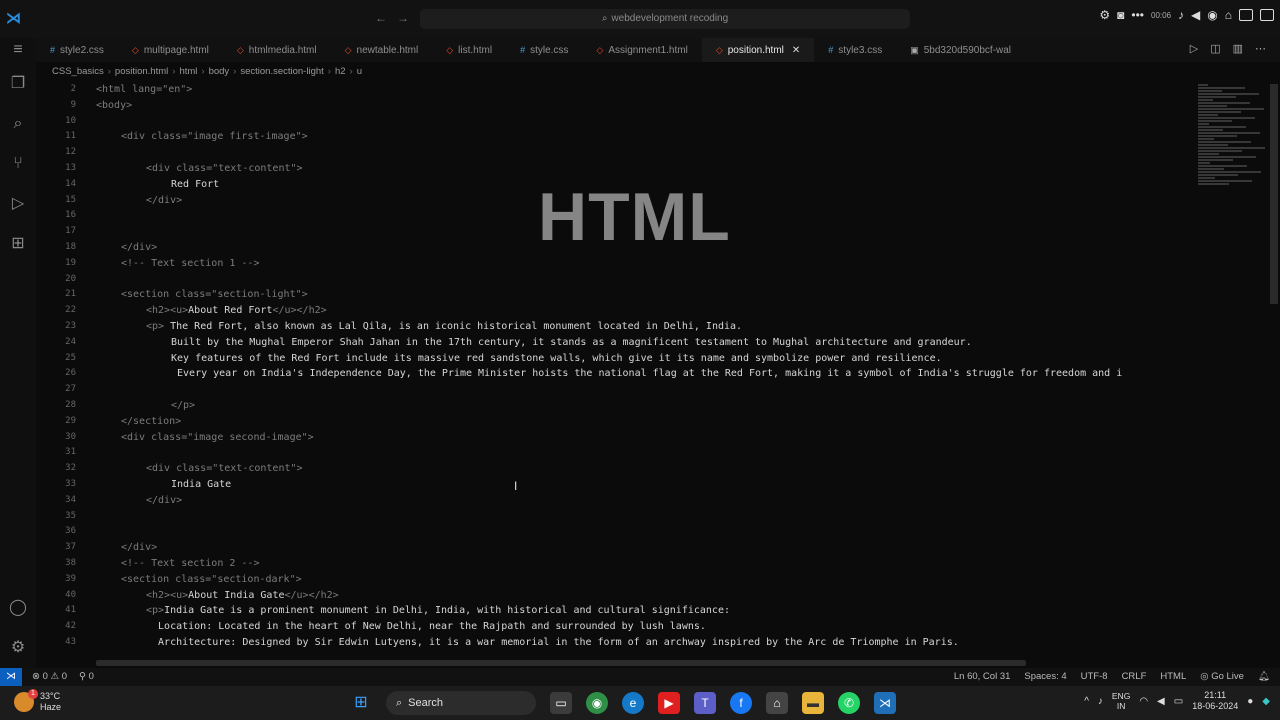 The image size is (1280, 720). Describe the element at coordinates (18, 124) in the screenshot. I see `search-sidebar-icon: ⌕` at that location.